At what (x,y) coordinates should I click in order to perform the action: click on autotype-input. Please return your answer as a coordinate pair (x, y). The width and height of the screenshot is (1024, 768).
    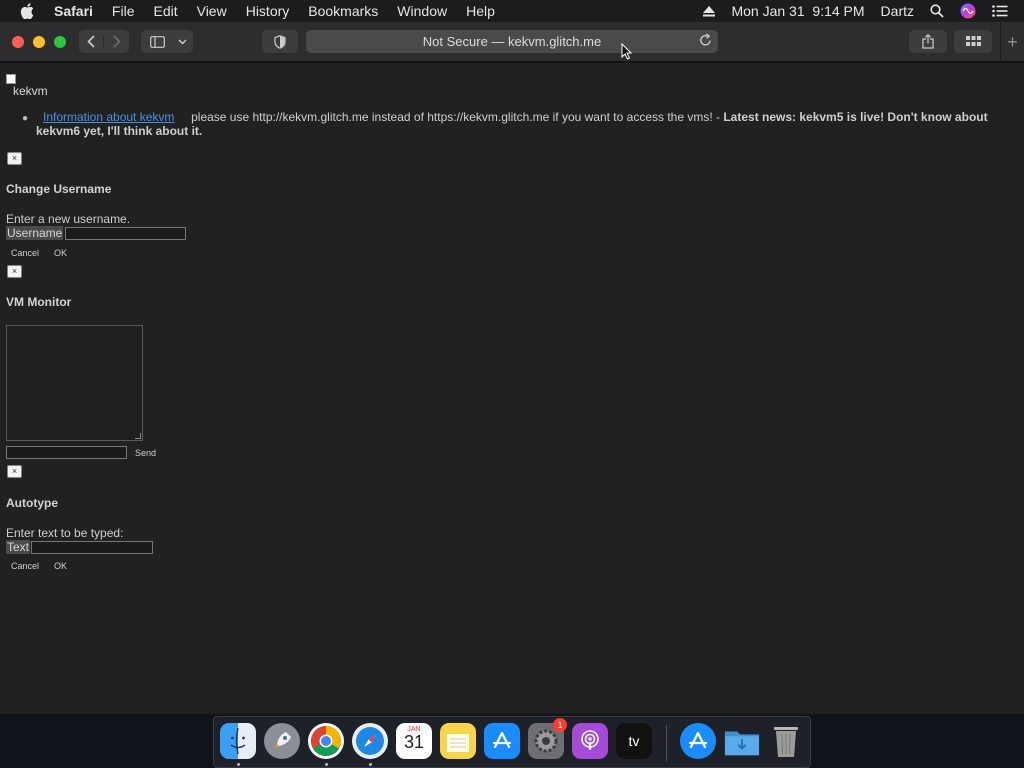
    Looking at the image, I should click on (92, 547).